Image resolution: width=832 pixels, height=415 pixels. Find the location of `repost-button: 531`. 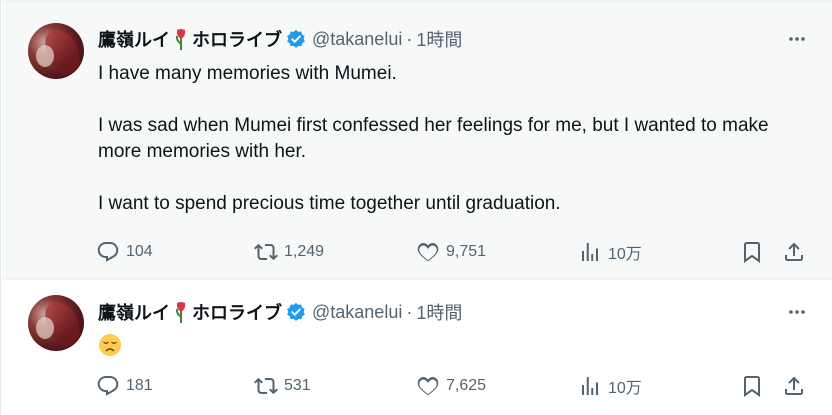

repost-button: 531 is located at coordinates (282, 386).